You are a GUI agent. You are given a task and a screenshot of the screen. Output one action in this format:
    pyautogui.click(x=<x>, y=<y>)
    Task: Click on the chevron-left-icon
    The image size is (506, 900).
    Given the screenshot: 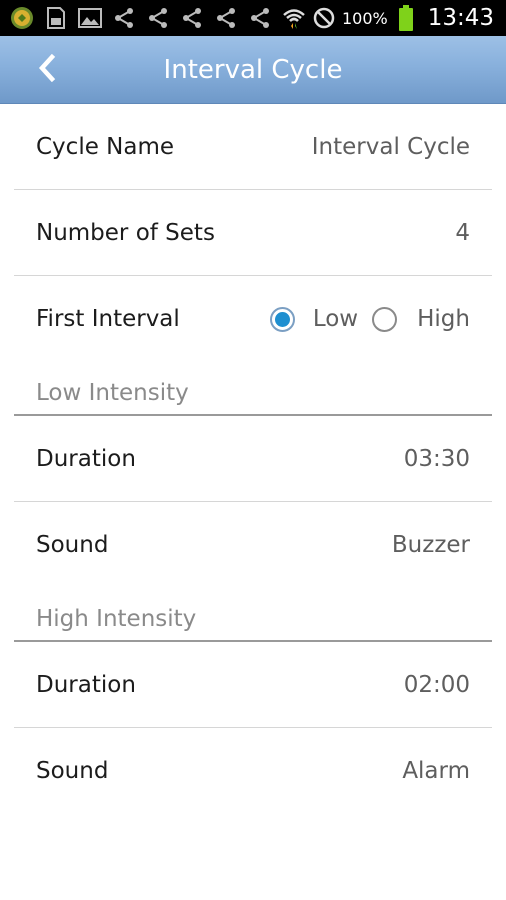 What is the action you would take?
    pyautogui.click(x=47, y=69)
    